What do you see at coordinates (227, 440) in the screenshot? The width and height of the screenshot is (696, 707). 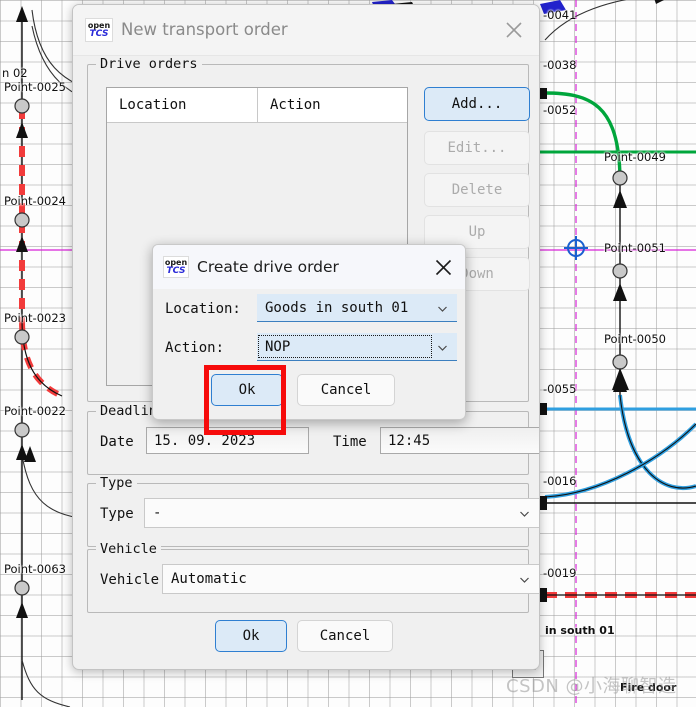 I see `date-input: 15. 09. 2023` at bounding box center [227, 440].